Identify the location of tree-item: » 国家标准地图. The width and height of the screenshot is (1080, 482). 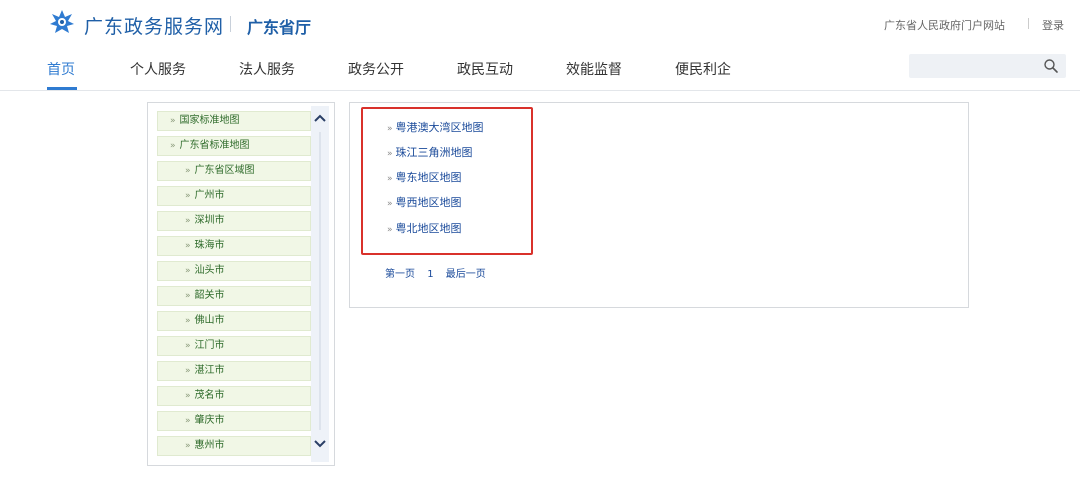
(234, 121).